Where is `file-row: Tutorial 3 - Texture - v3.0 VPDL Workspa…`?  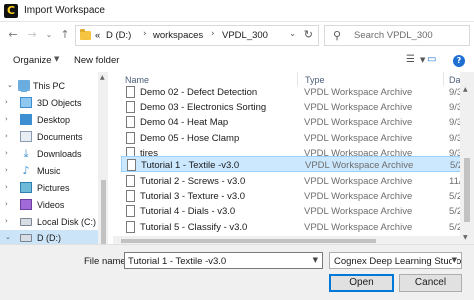
file-row: Tutorial 3 - Texture - v3.0 VPDL Workspa… is located at coordinates (294, 196).